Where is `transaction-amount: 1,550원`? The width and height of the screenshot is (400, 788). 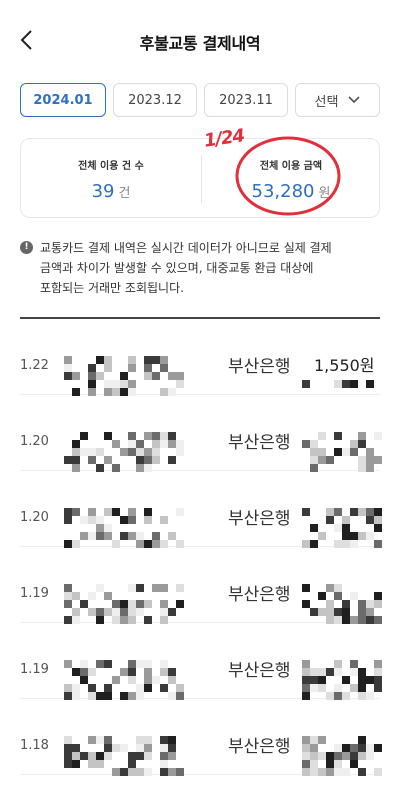
transaction-amount: 1,550원 is located at coordinates (344, 365).